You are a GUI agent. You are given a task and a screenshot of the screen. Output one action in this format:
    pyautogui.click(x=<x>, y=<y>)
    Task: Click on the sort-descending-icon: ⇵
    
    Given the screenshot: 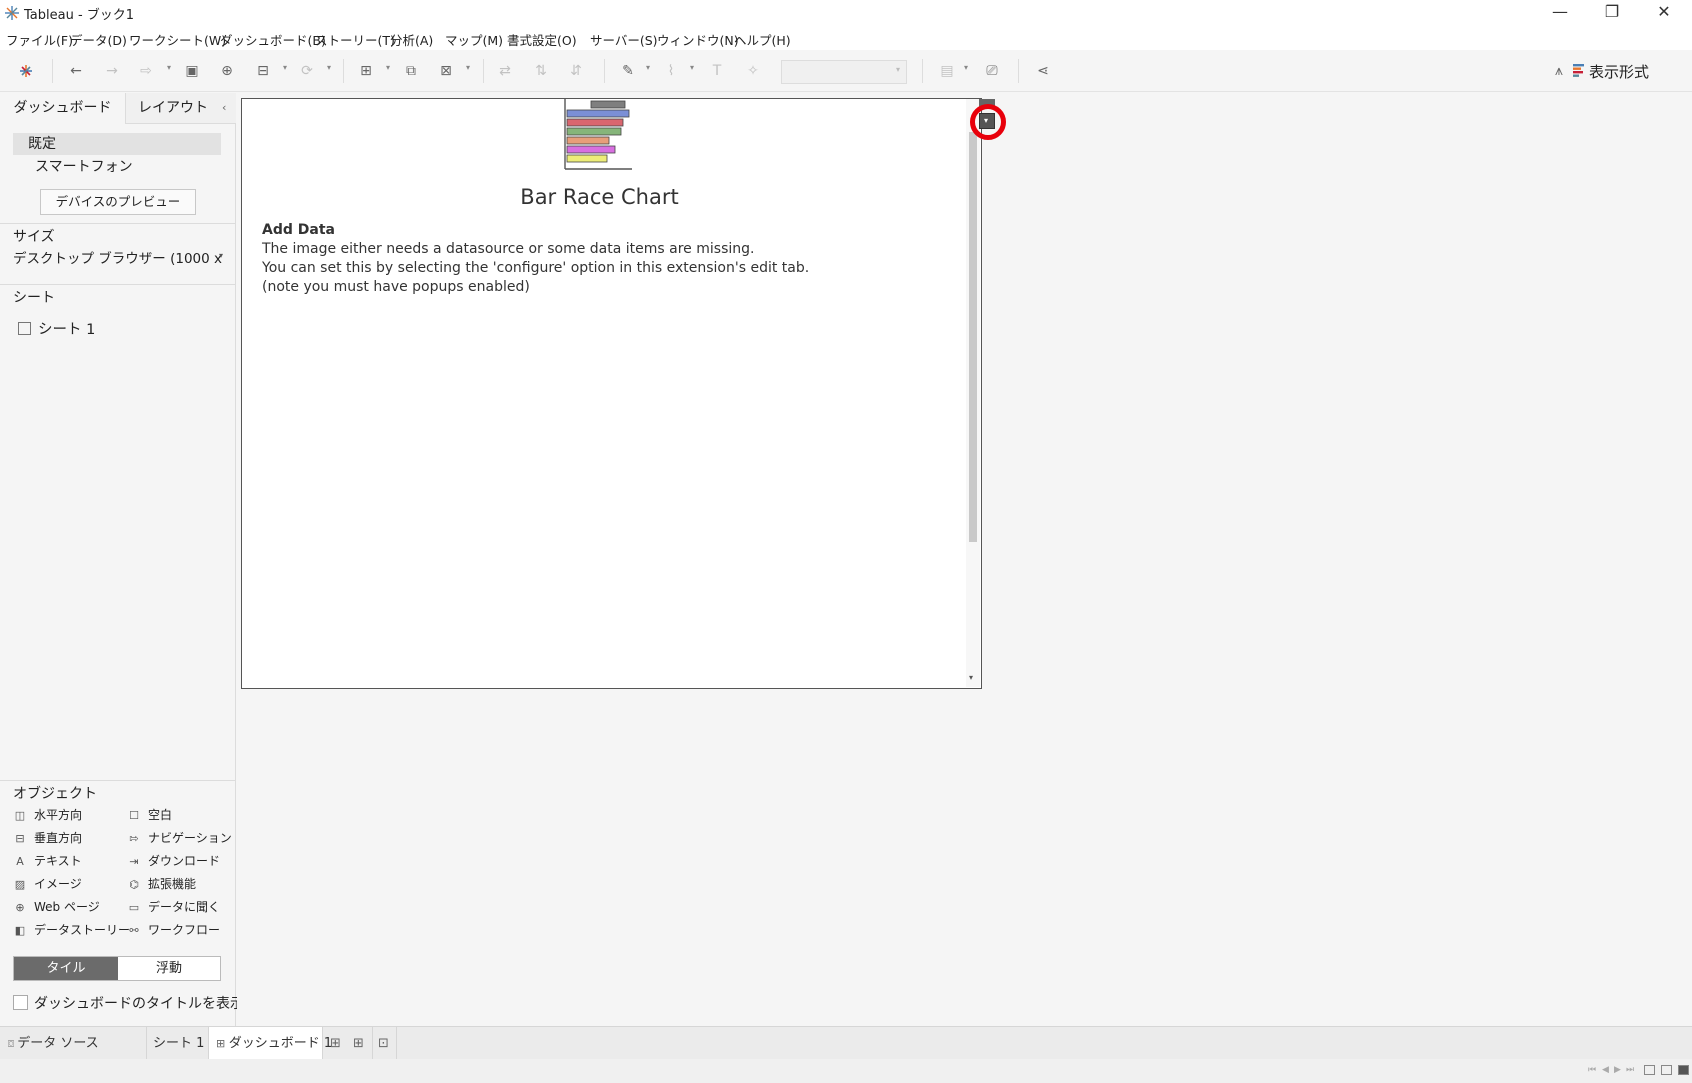 What is the action you would take?
    pyautogui.click(x=576, y=71)
    